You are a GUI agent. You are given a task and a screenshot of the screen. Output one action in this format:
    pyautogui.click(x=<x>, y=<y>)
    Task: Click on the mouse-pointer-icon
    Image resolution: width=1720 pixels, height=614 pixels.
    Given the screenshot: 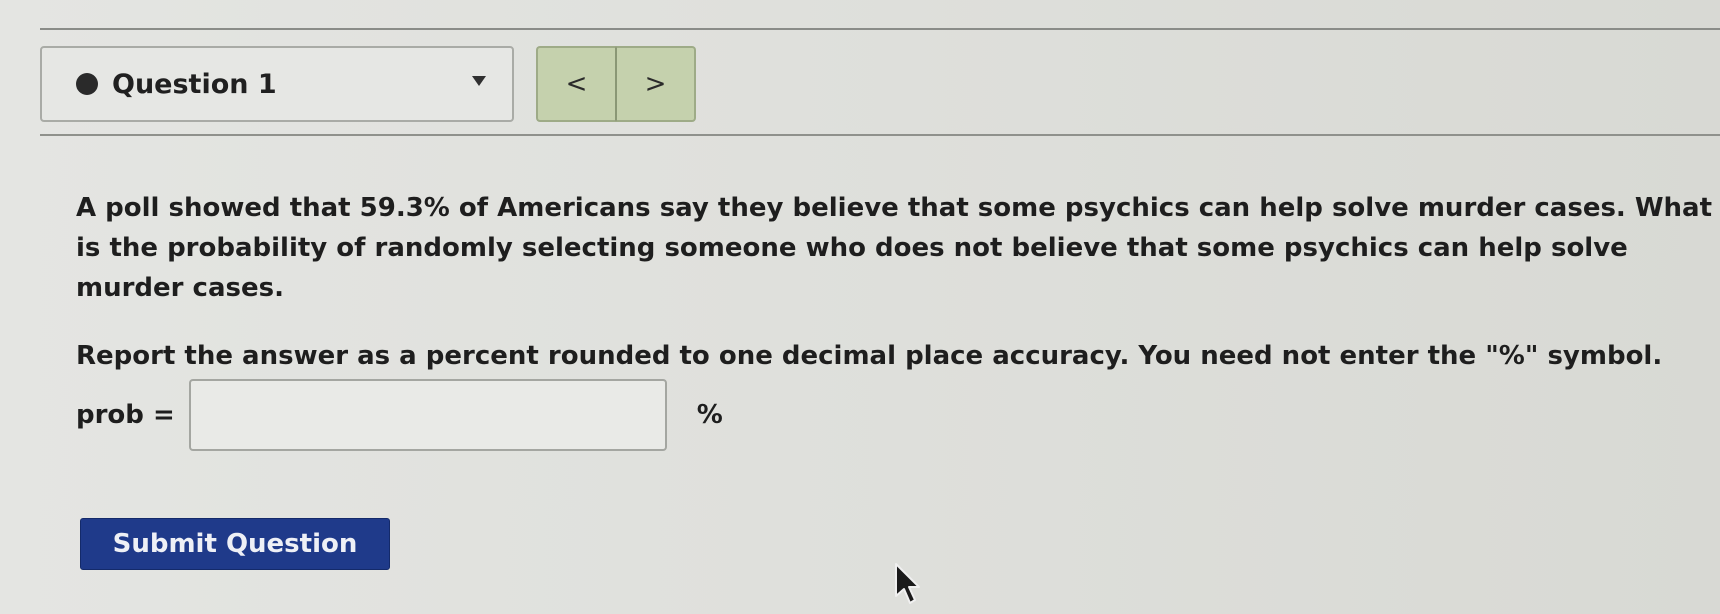 What is the action you would take?
    pyautogui.click(x=907, y=583)
    